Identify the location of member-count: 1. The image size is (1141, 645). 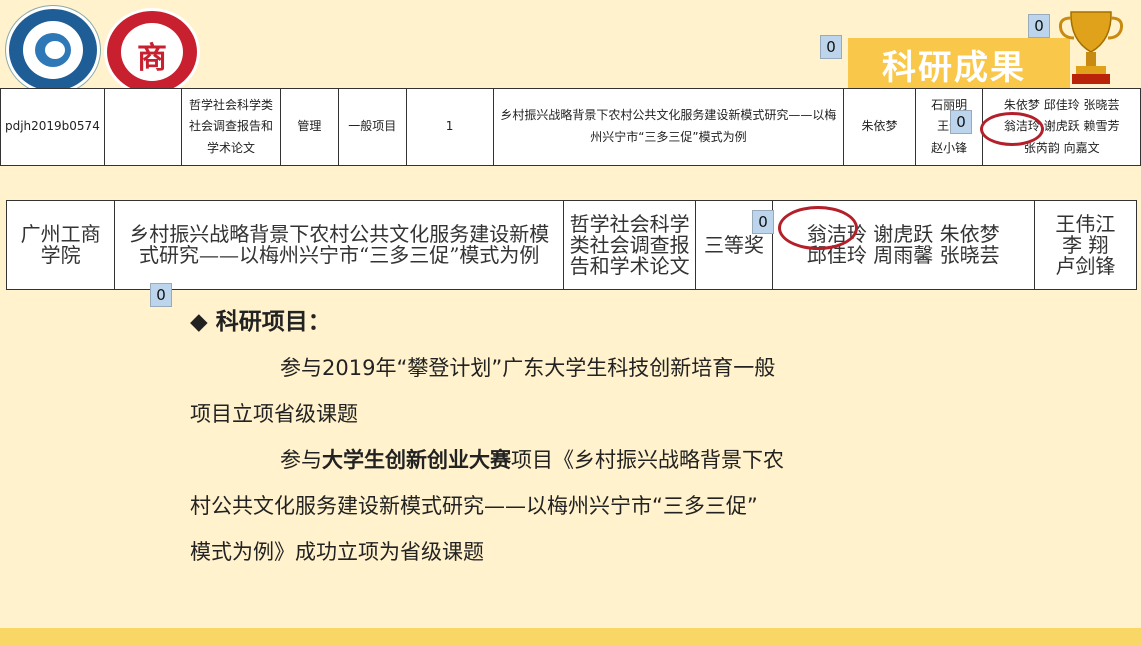
(449, 127).